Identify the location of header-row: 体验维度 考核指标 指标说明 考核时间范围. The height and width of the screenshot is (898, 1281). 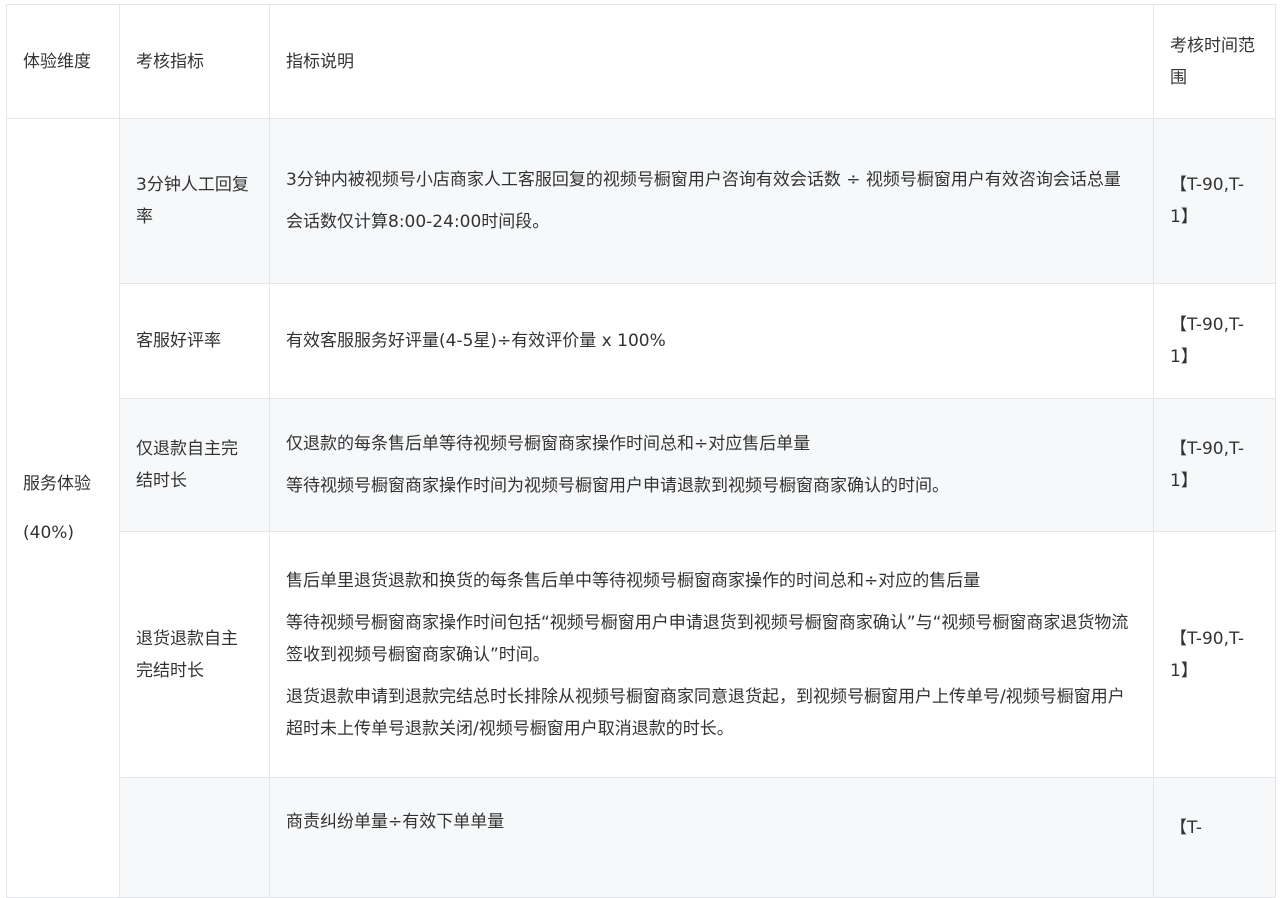
(641, 61).